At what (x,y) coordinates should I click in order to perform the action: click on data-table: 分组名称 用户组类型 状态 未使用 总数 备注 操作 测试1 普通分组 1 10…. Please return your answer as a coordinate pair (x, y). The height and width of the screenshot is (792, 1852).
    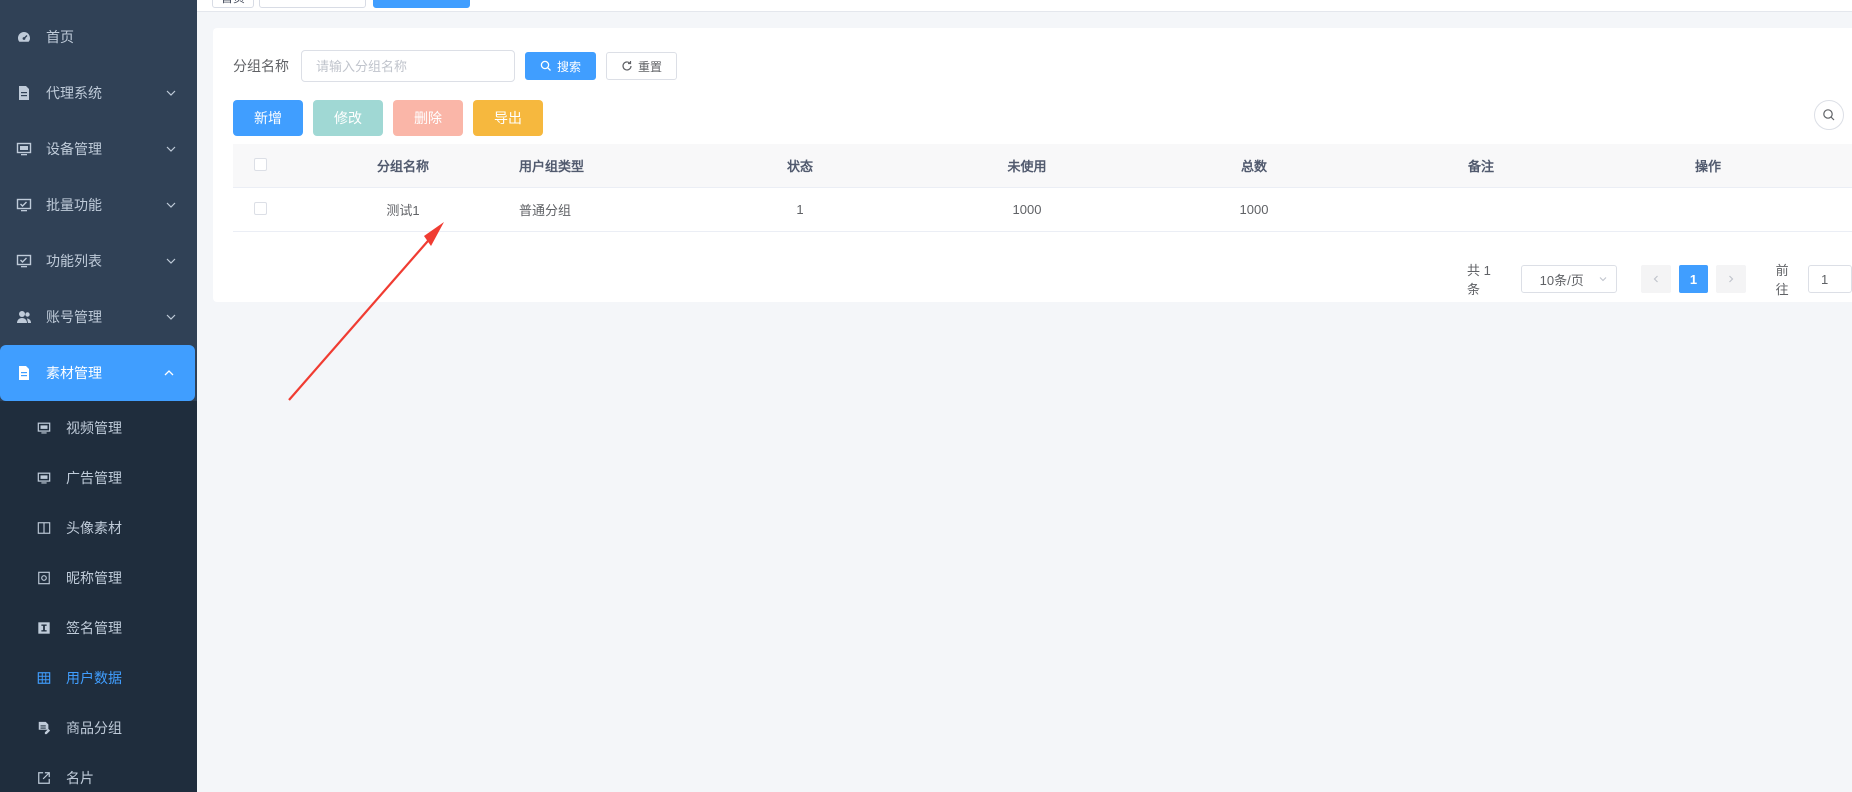
    Looking at the image, I should click on (1042, 188).